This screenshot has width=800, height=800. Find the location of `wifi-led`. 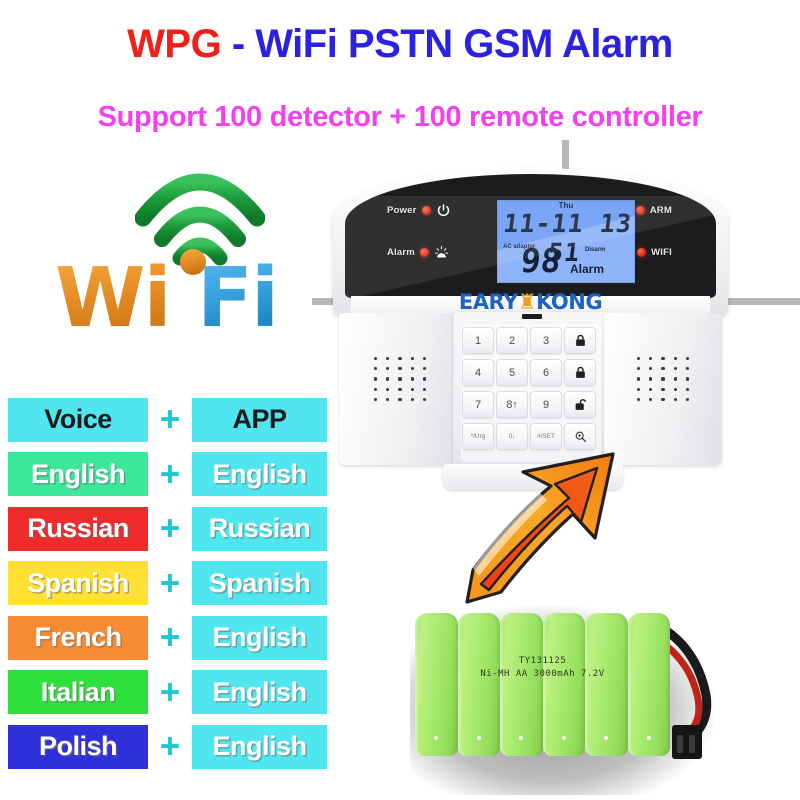

wifi-led is located at coordinates (642, 252).